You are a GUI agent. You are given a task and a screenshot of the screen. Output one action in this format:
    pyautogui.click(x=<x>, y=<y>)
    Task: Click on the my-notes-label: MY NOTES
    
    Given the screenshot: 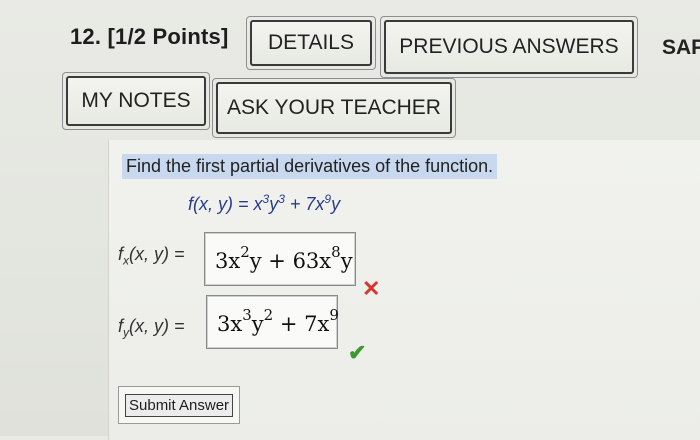 What is the action you would take?
    pyautogui.click(x=136, y=100)
    